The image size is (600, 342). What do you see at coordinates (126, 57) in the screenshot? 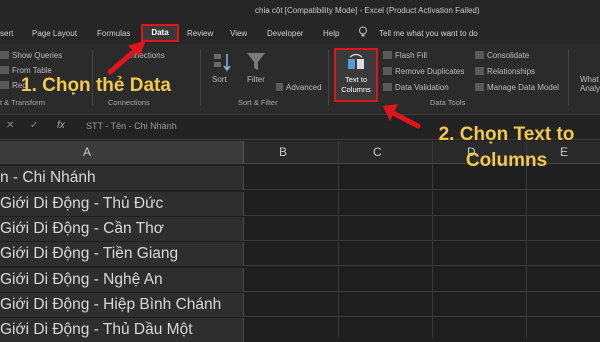
I see `arrow-to-data-tab` at bounding box center [126, 57].